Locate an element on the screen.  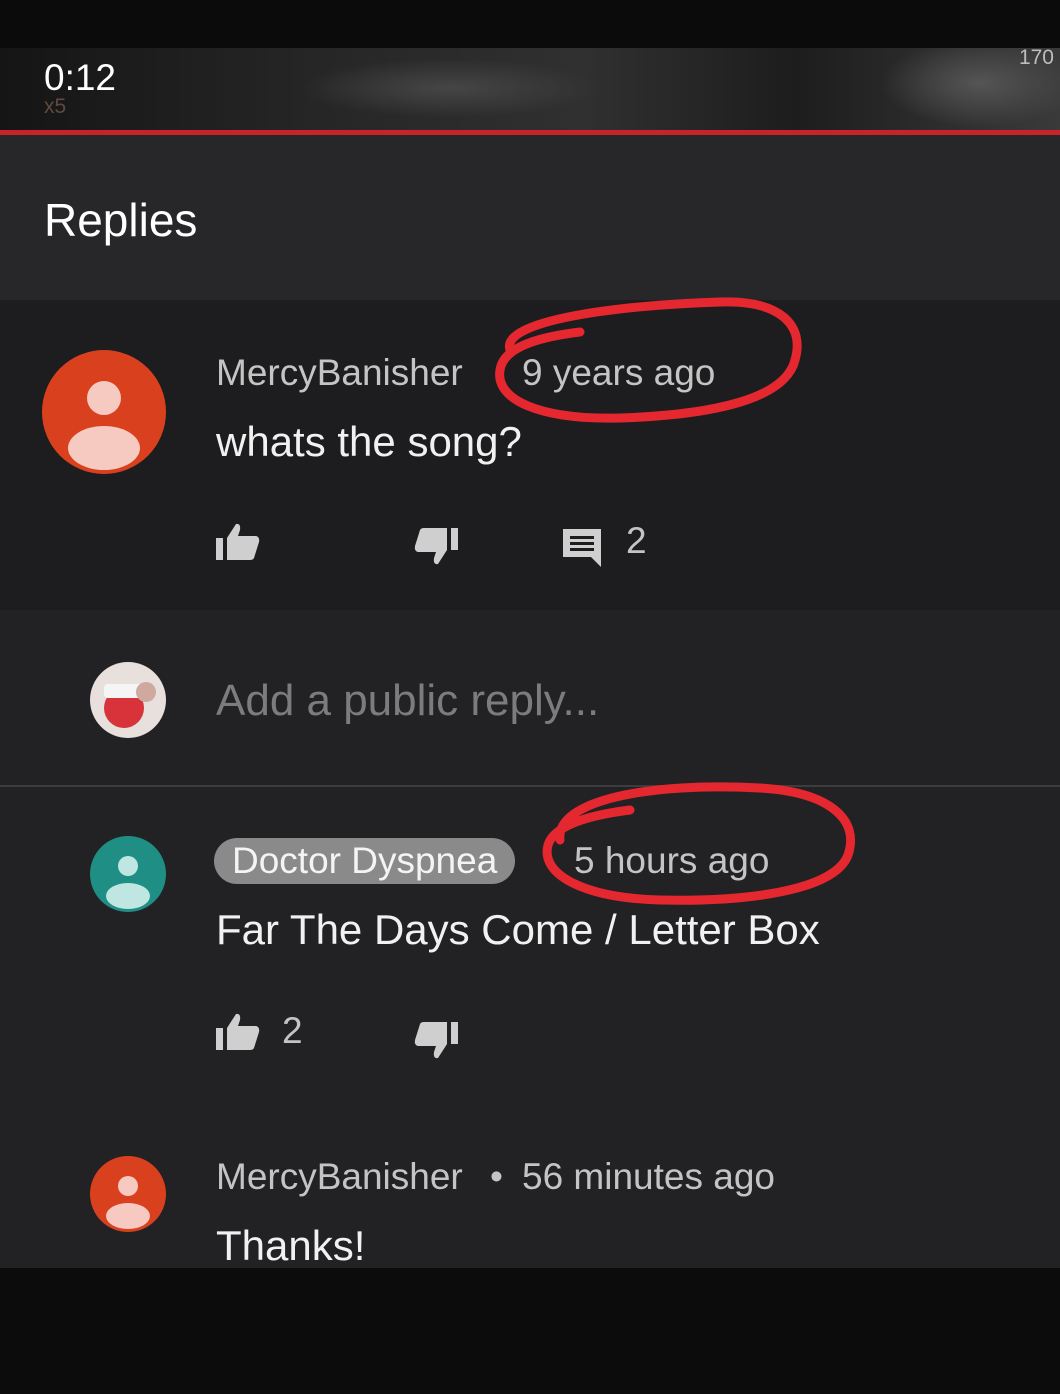
playback-time: 0:12 is located at coordinates (80, 77).